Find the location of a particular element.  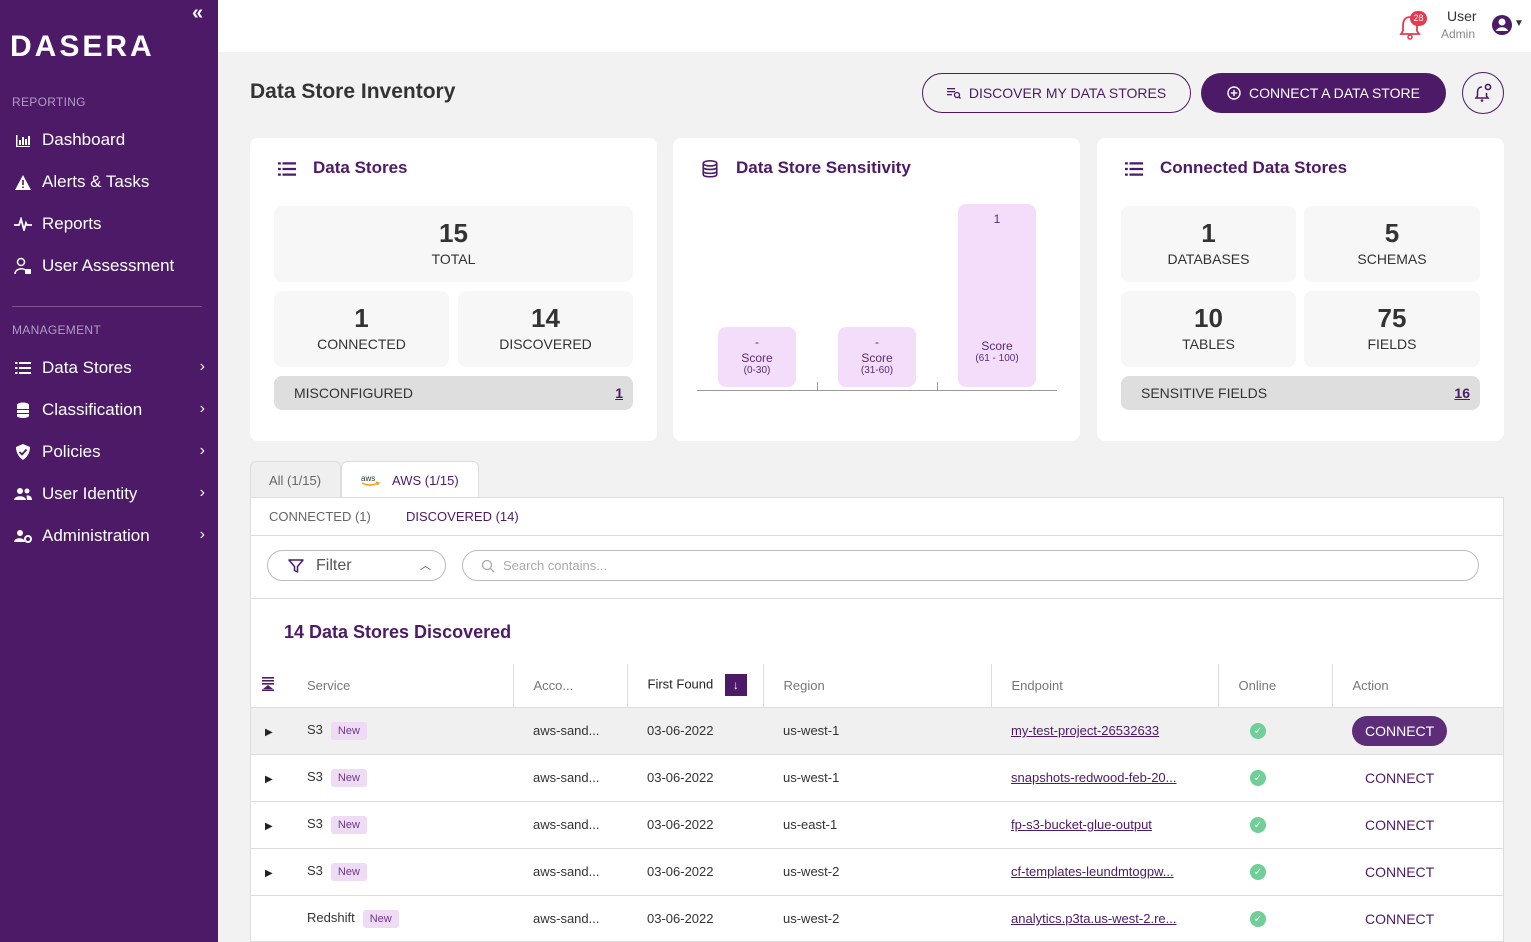

sidebar-item-administration: Administration › is located at coordinates (109, 536).